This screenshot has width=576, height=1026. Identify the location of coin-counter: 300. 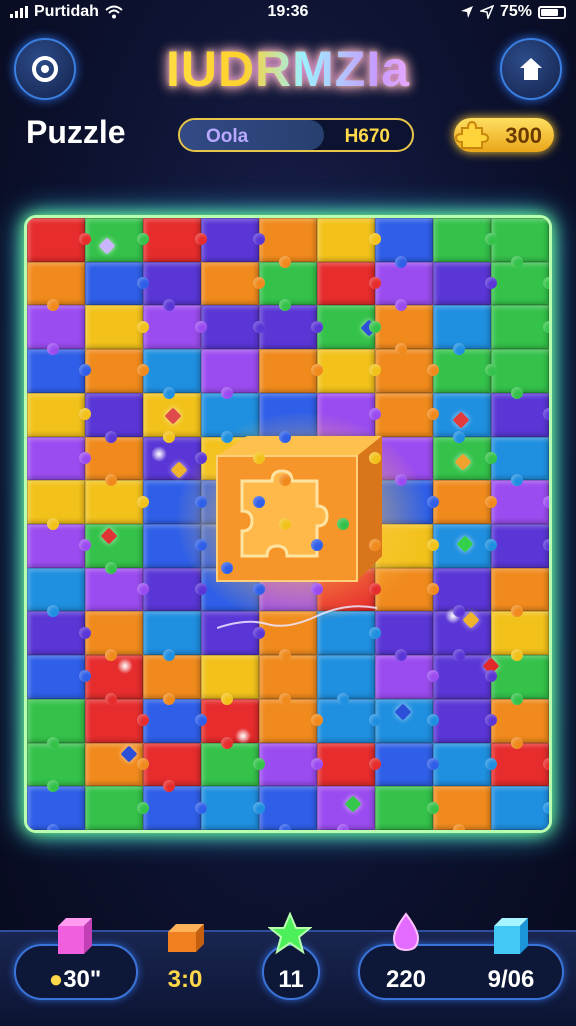
(504, 135).